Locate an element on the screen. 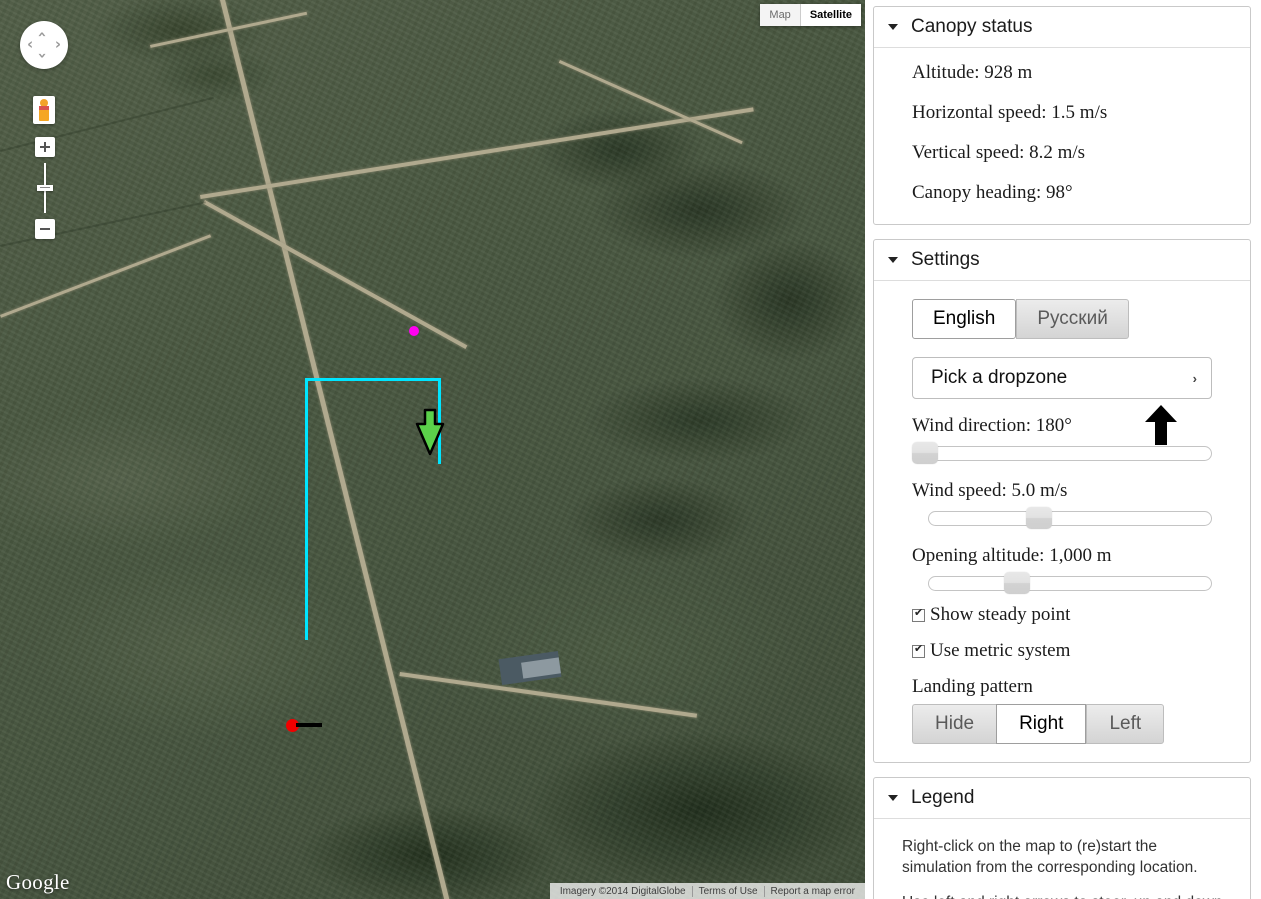 Image resolution: width=1261 pixels, height=899 pixels. horizontal-speed-readout: Horizontal speed: 1.5 m/s is located at coordinates (1010, 112).